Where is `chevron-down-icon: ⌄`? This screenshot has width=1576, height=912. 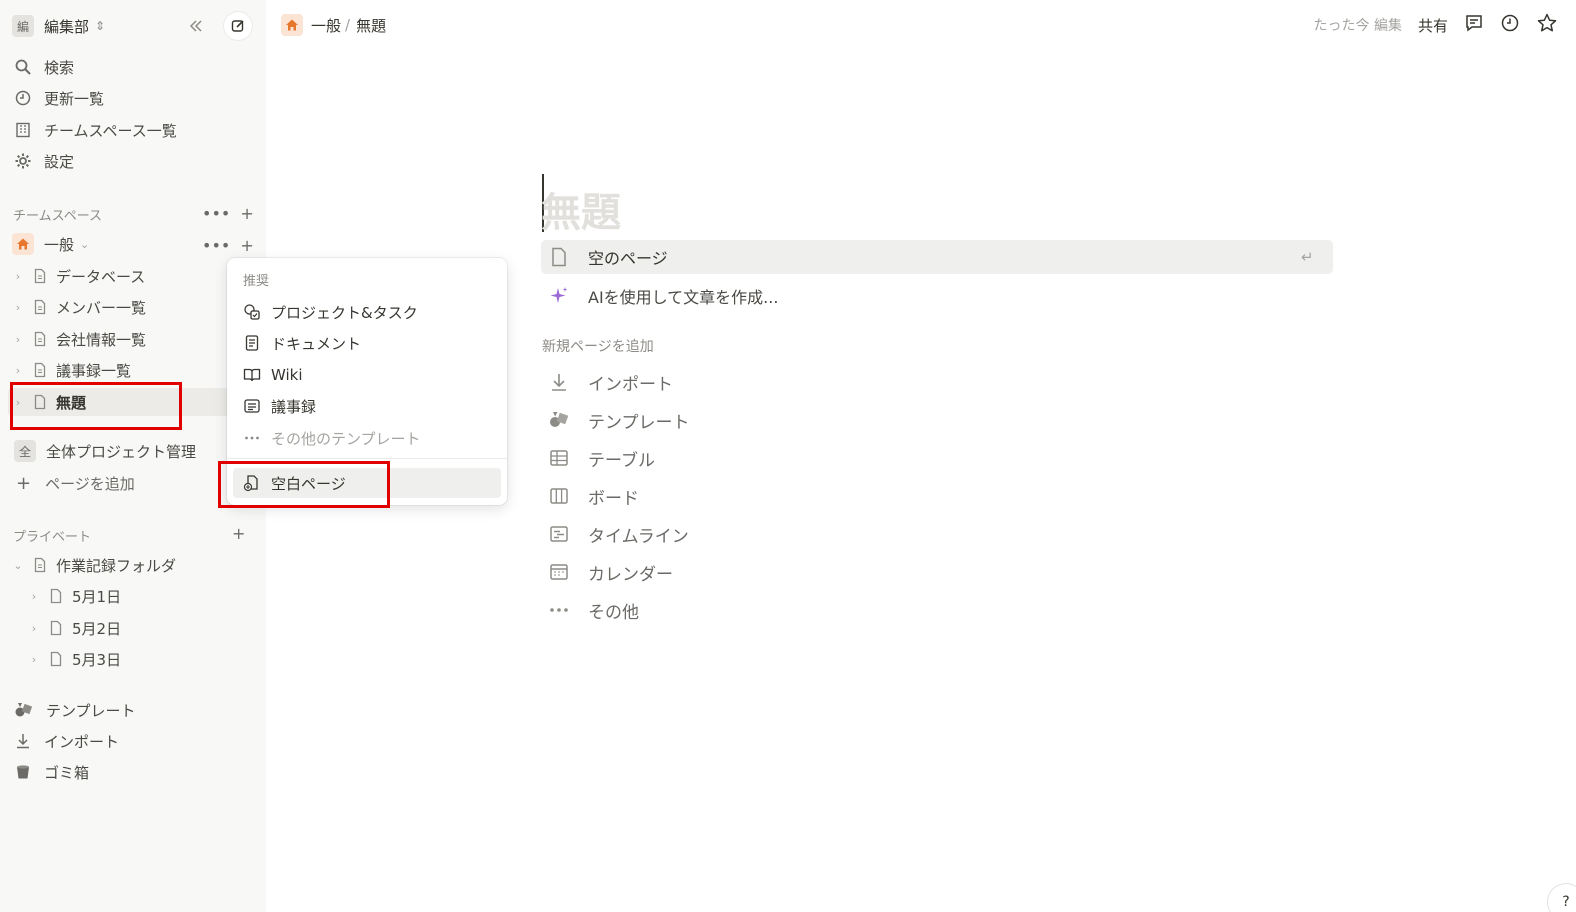 chevron-down-icon: ⌄ is located at coordinates (85, 244).